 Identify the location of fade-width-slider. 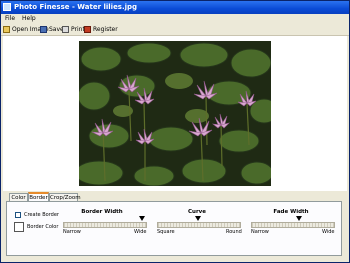
(293, 222).